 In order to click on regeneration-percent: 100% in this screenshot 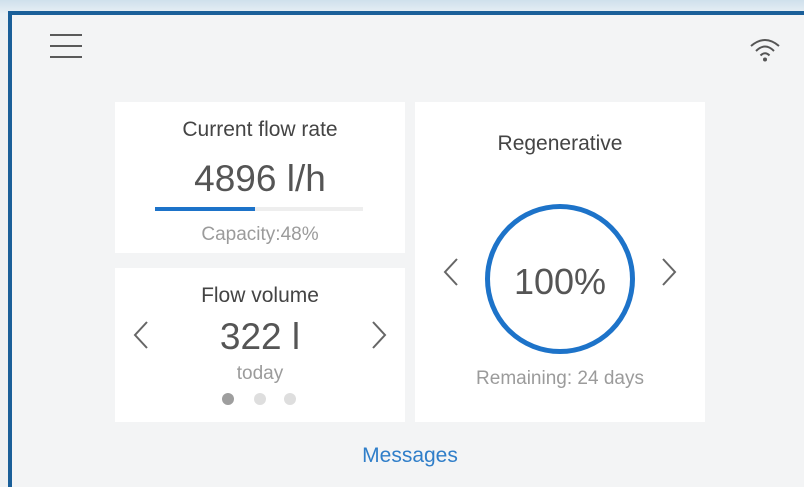, I will do `click(560, 281)`.